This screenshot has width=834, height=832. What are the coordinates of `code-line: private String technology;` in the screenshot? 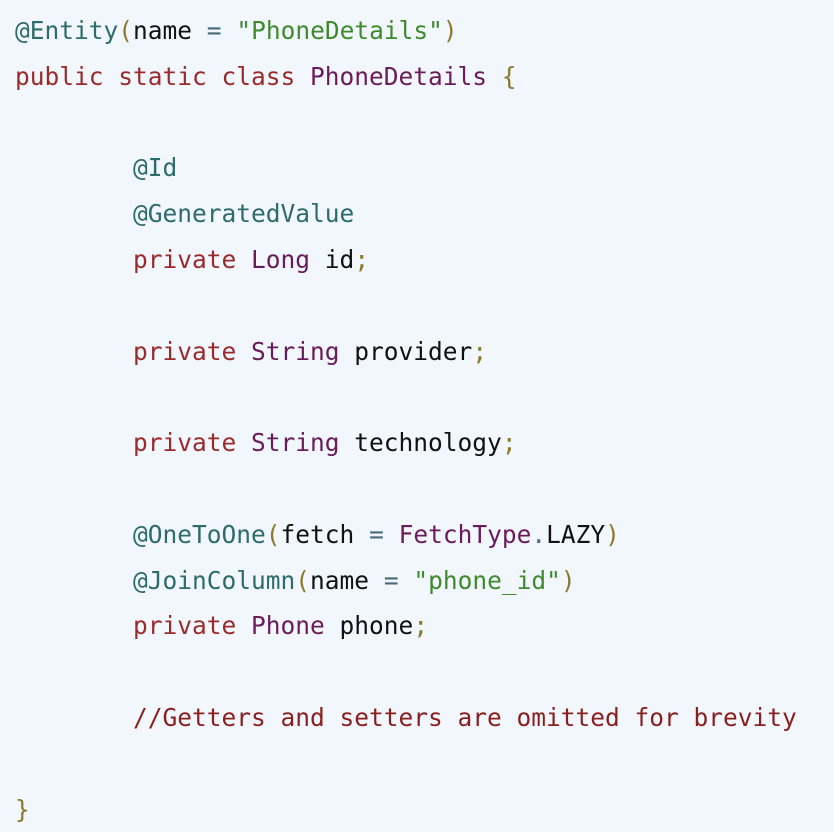 It's located at (424, 443).